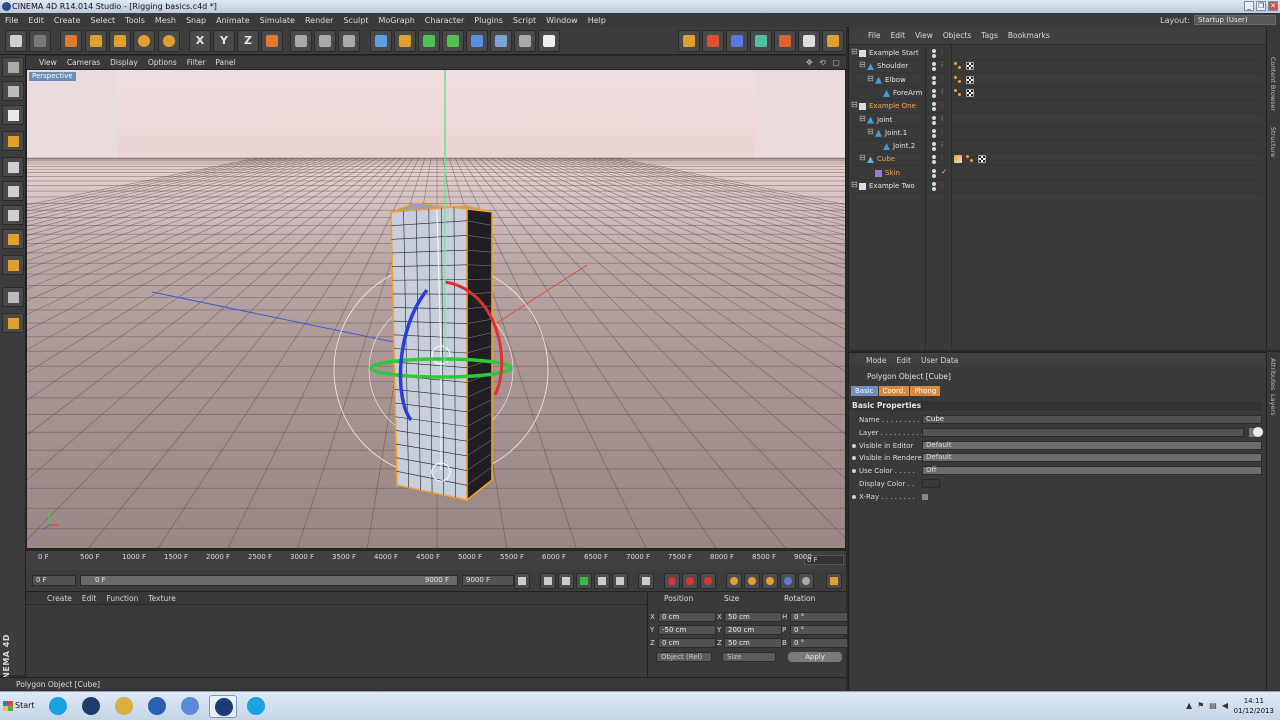 The width and height of the screenshot is (1280, 720). What do you see at coordinates (124, 706) in the screenshot?
I see `taskbar-app-windows-button` at bounding box center [124, 706].